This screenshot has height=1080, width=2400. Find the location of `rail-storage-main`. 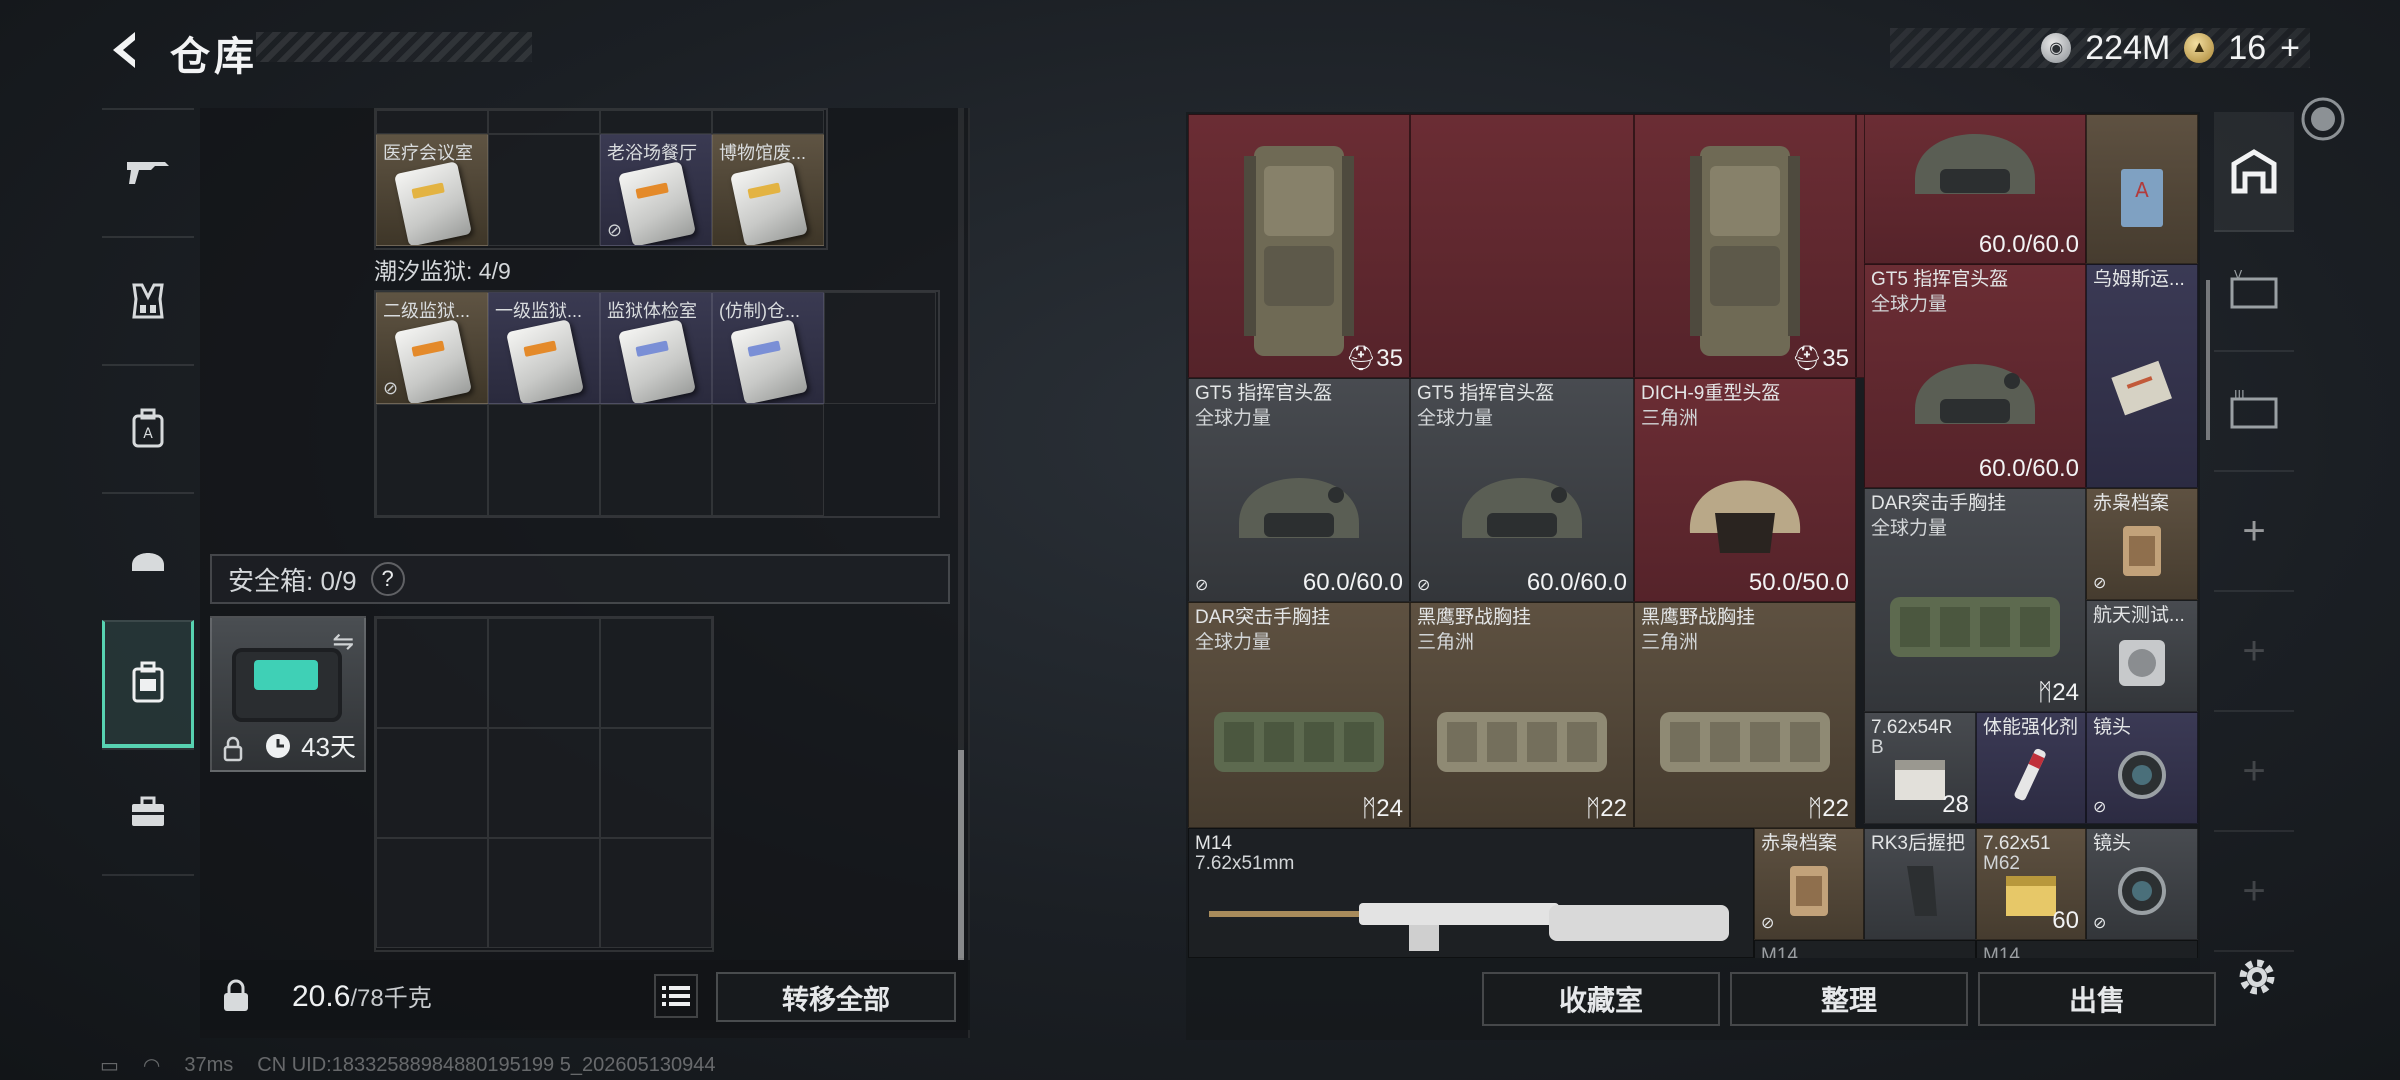

rail-storage-main is located at coordinates (2254, 172).